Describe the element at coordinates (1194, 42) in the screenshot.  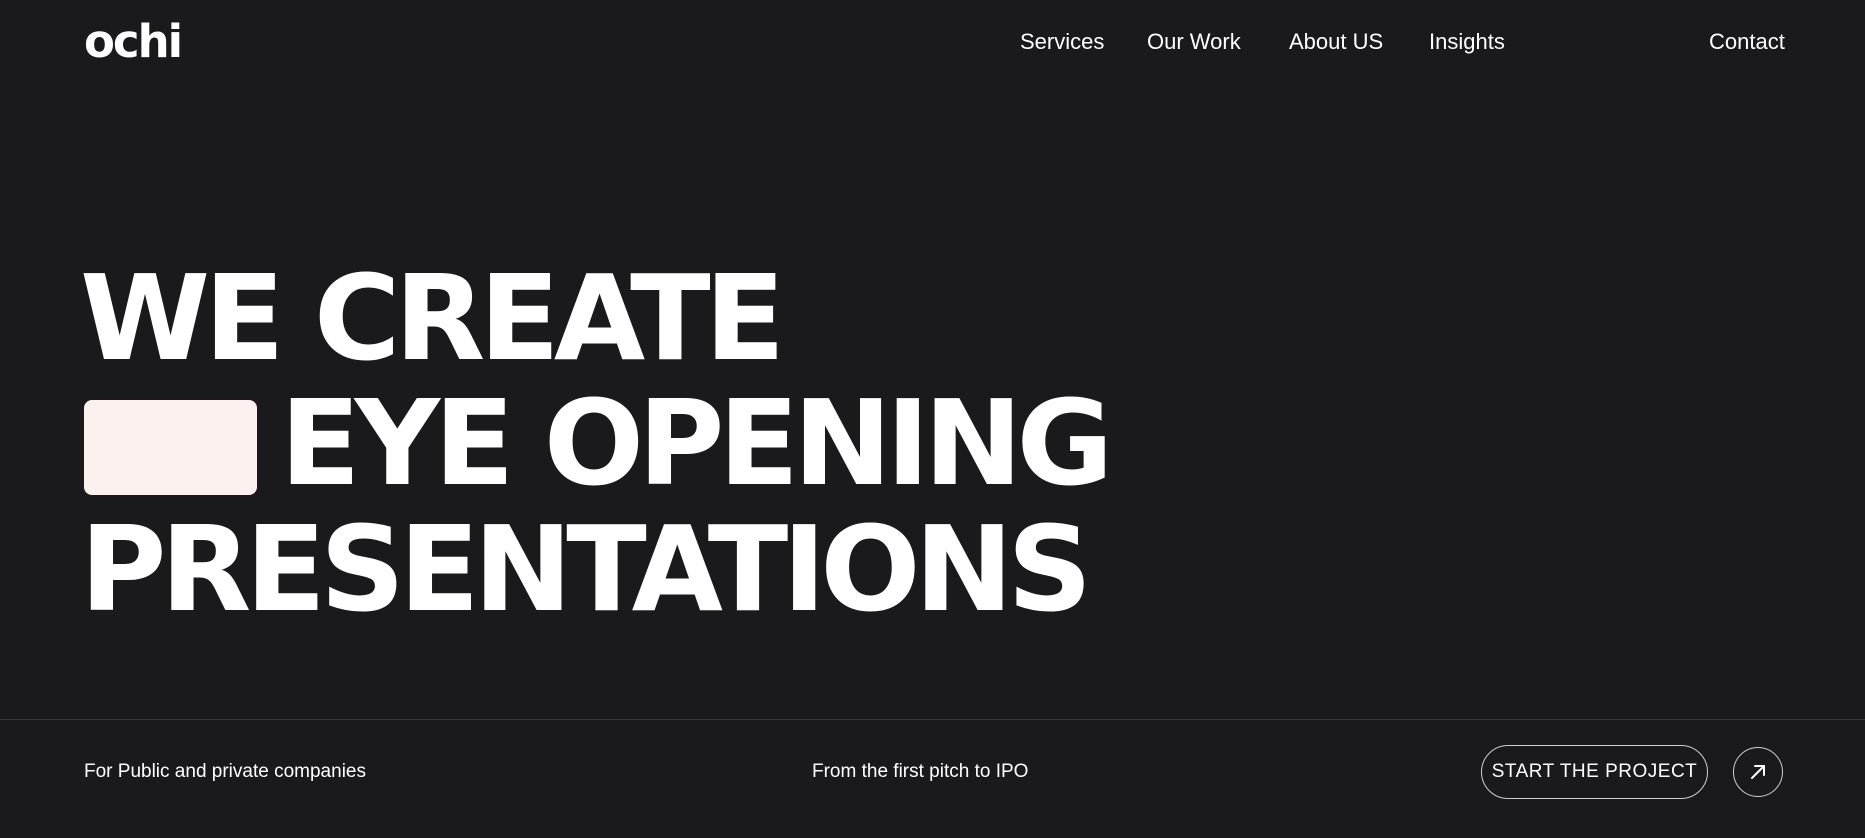
I see `nav-link-our-work: Our Work` at that location.